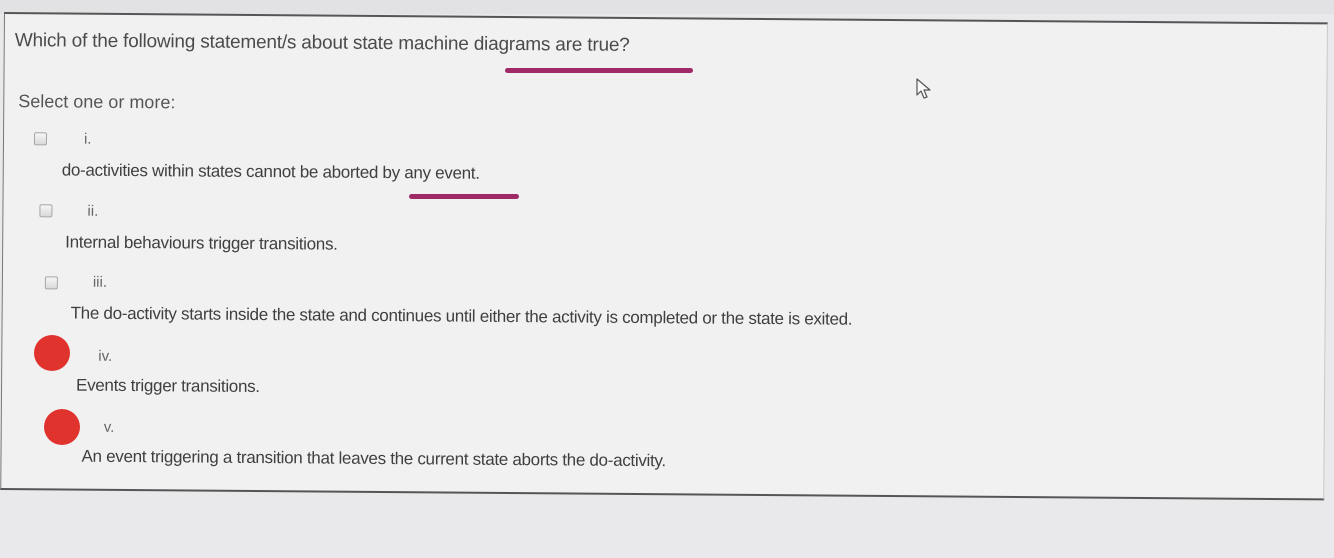 This screenshot has width=1334, height=558. Describe the element at coordinates (201, 243) in the screenshot. I see `option-2-text: Internal behaviours trigger transitions.` at that location.